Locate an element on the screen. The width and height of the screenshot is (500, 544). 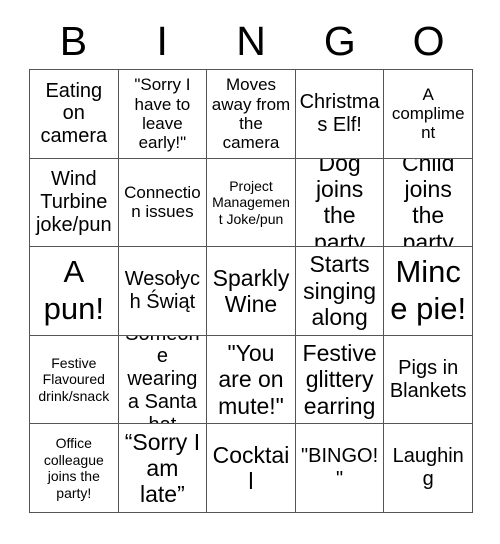
bingo-cell-r1c4: Christmas Elf! is located at coordinates (340, 114).